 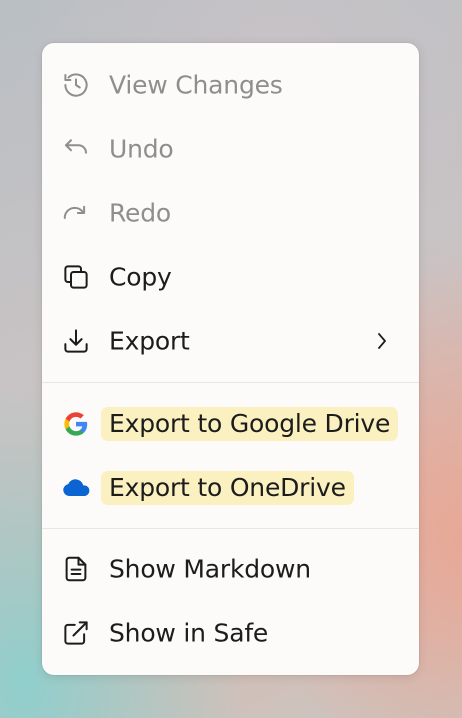 I want to click on menu-item-label: Show Markdown, so click(x=210, y=569).